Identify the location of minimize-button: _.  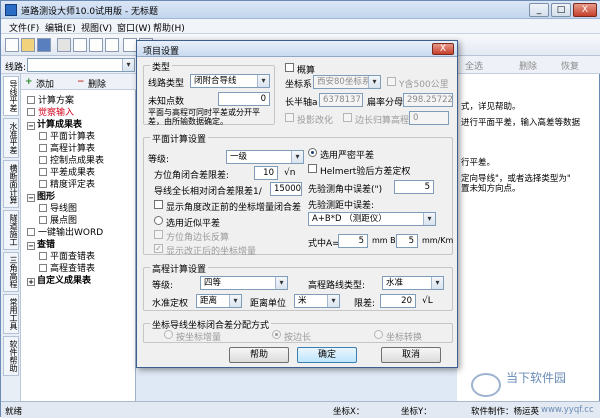
(539, 10).